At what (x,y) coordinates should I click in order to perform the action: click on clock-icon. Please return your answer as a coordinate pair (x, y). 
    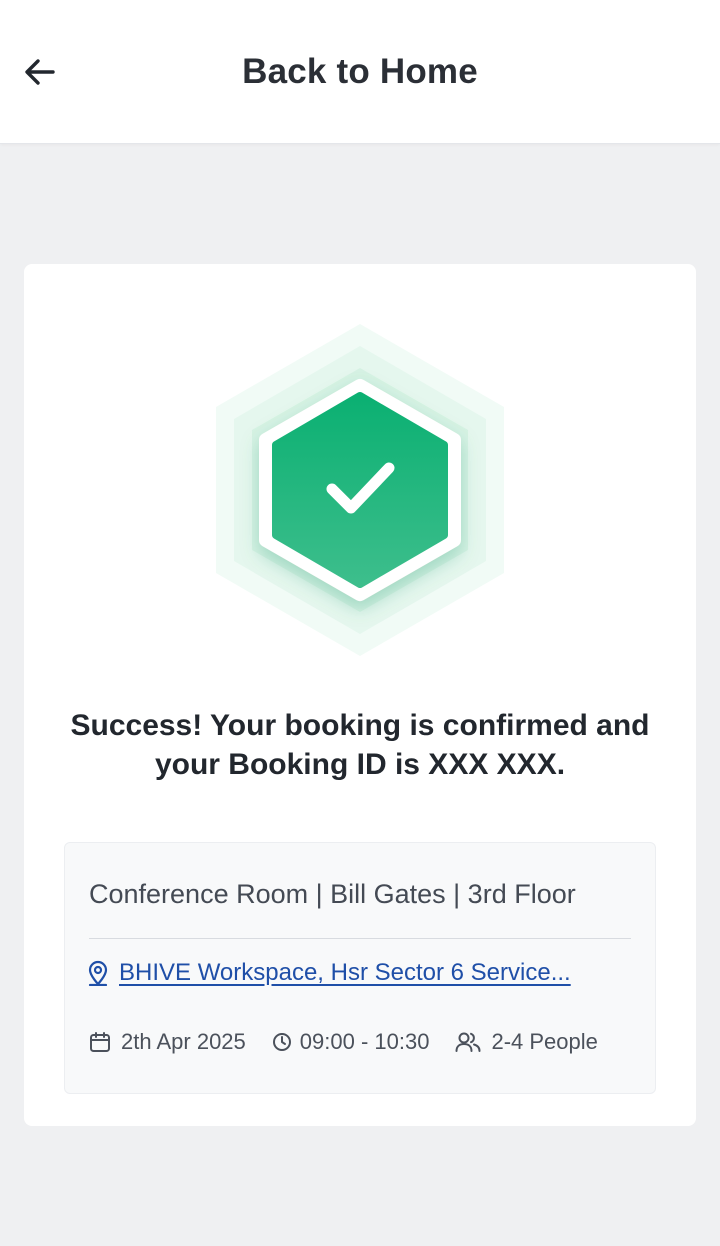
    Looking at the image, I should click on (281, 1042).